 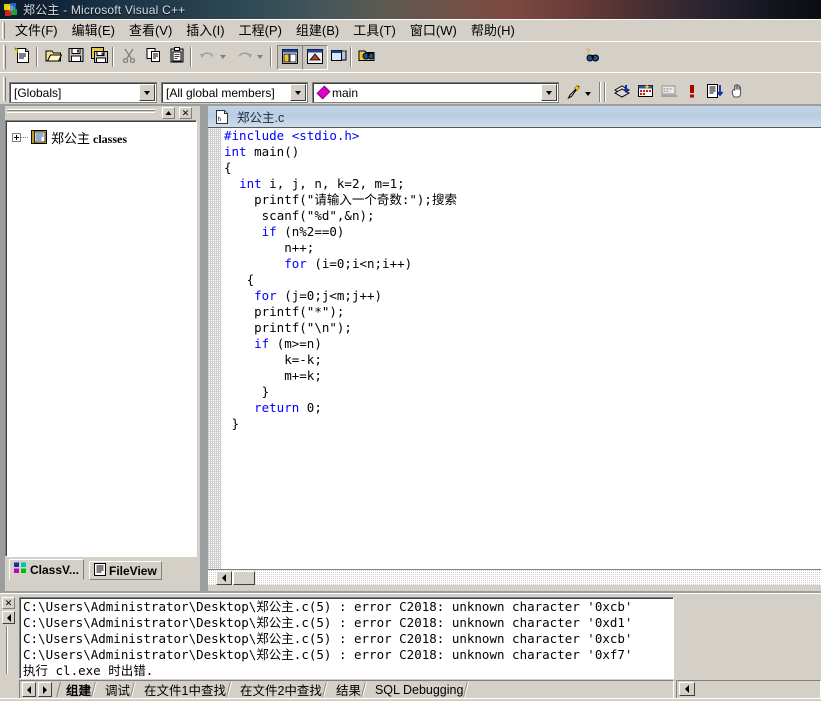 What do you see at coordinates (340, 360) in the screenshot?
I see `code-line: k=-k;` at bounding box center [340, 360].